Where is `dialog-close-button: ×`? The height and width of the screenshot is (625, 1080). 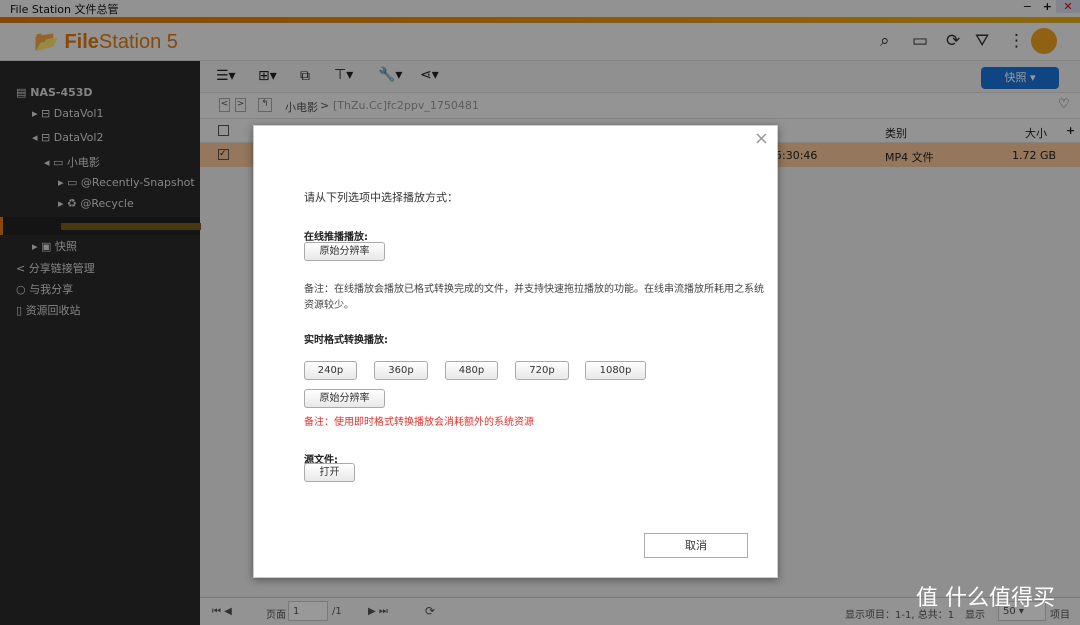
dialog-close-button: × is located at coordinates (761, 138).